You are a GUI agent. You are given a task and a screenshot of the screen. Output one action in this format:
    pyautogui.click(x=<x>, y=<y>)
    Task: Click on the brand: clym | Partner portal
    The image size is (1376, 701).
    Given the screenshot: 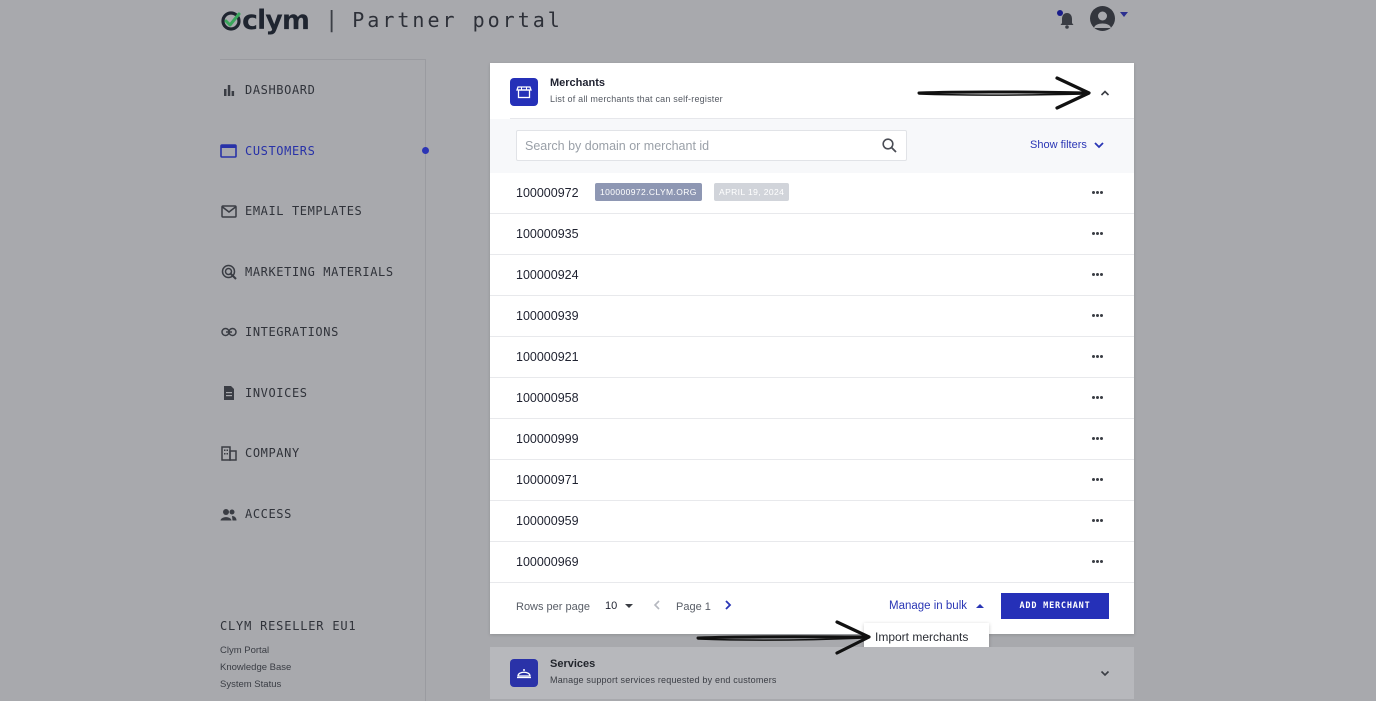 What is the action you would take?
    pyautogui.click(x=391, y=20)
    